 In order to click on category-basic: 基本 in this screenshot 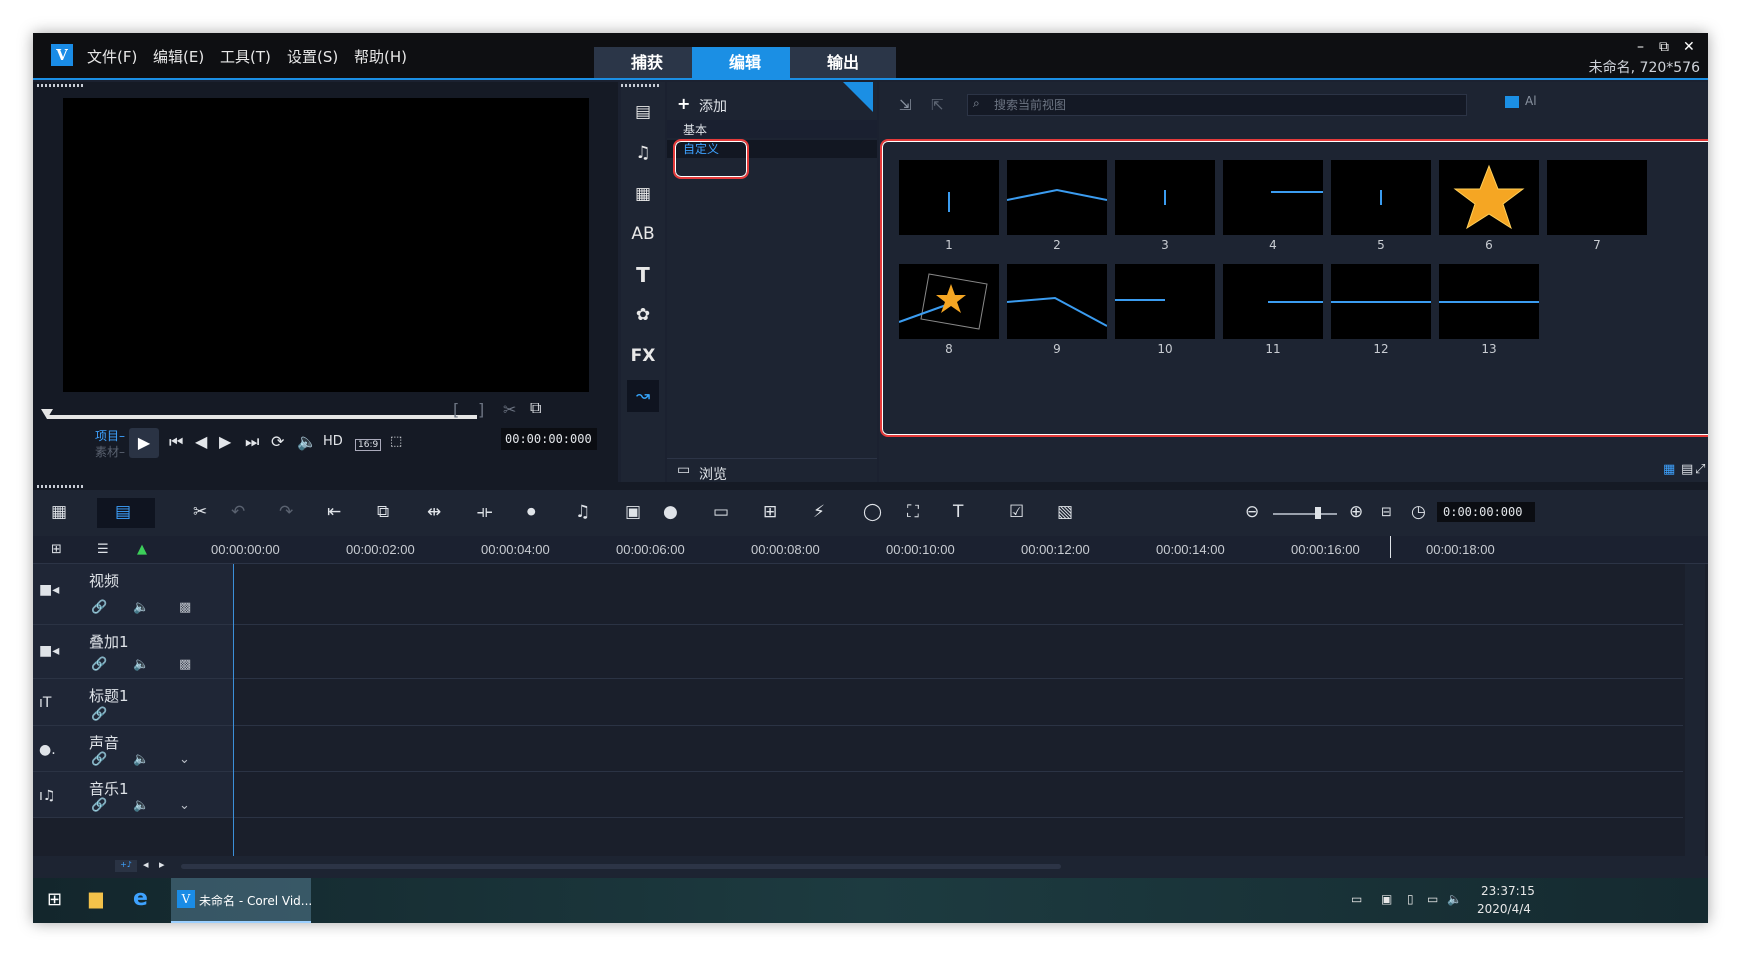, I will do `click(695, 129)`.